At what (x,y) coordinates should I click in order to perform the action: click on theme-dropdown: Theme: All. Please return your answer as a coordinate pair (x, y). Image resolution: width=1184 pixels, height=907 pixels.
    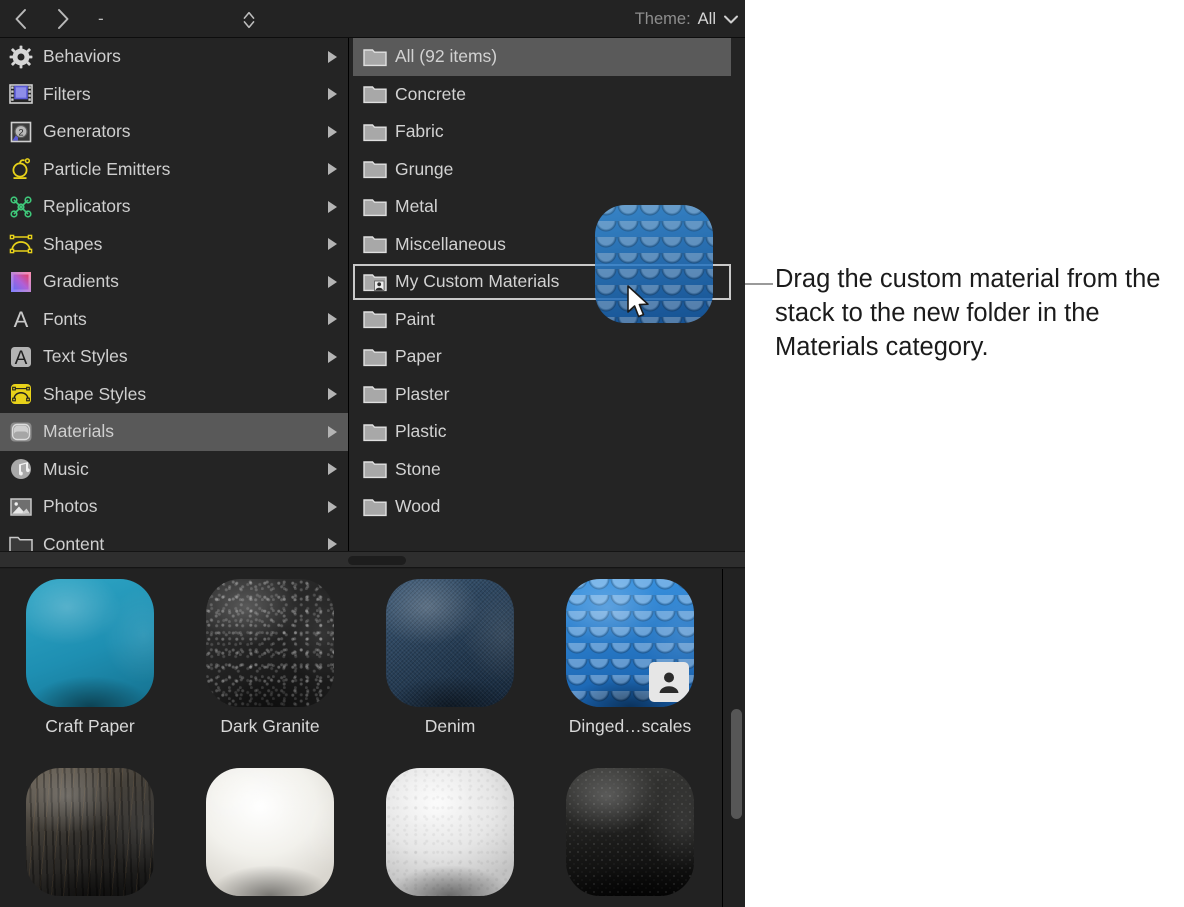
    Looking at the image, I should click on (687, 19).